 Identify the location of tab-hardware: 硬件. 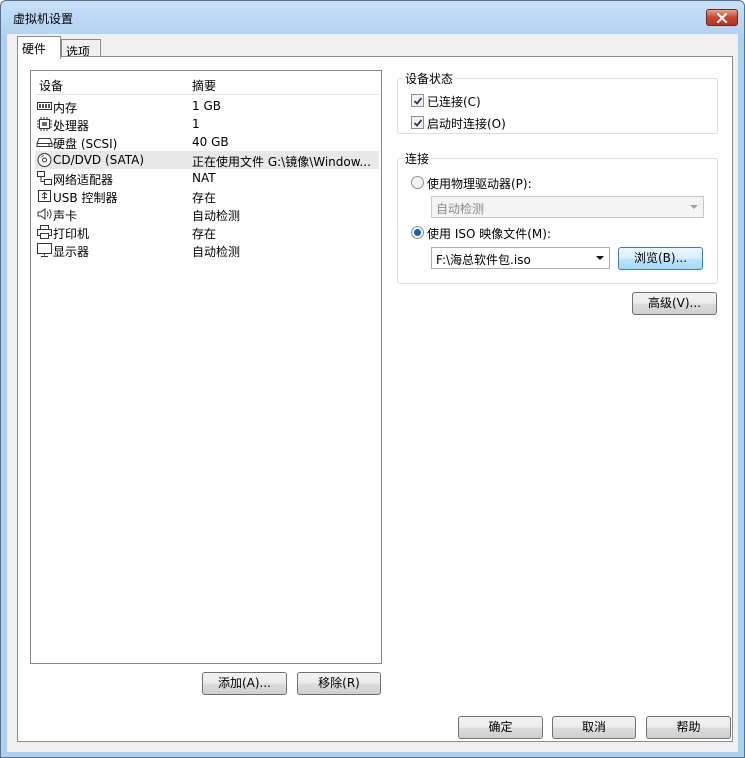
(39, 47).